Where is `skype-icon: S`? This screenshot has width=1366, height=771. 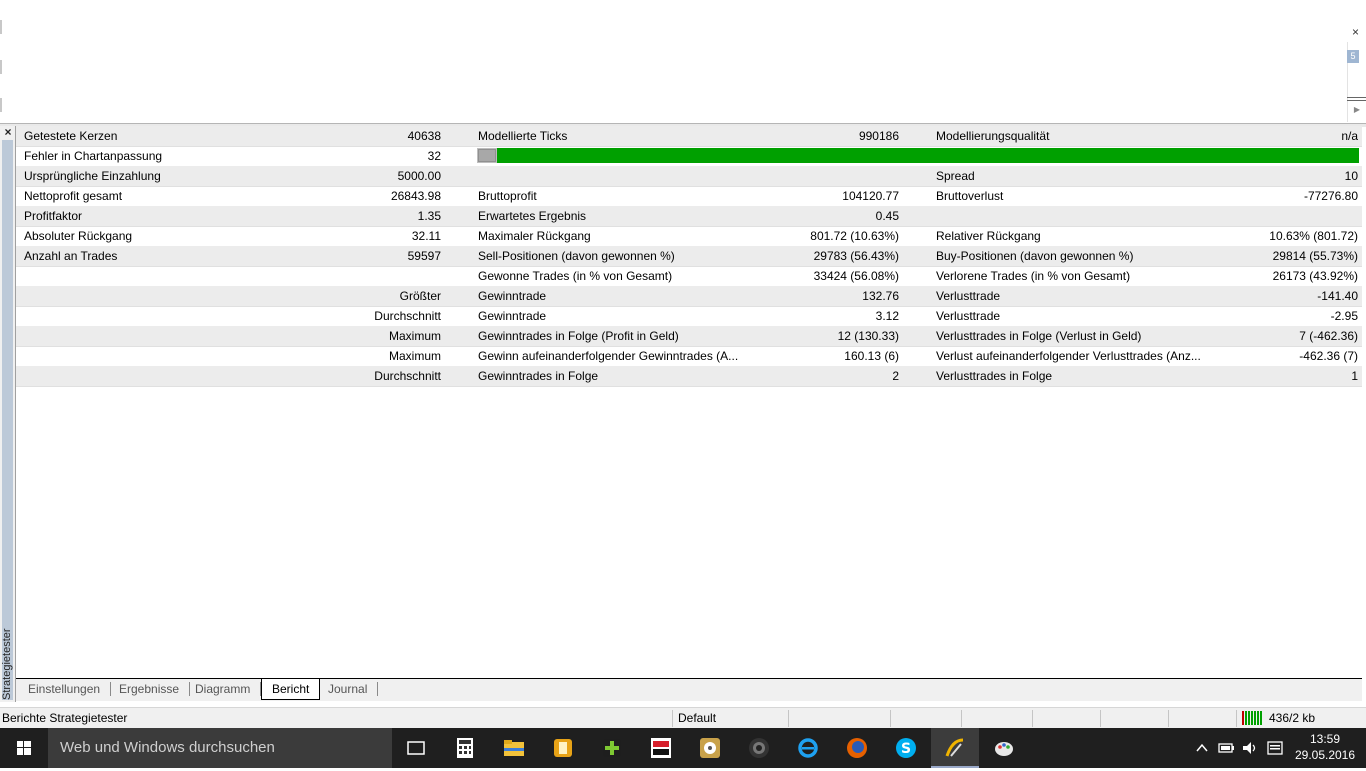 skype-icon: S is located at coordinates (906, 748).